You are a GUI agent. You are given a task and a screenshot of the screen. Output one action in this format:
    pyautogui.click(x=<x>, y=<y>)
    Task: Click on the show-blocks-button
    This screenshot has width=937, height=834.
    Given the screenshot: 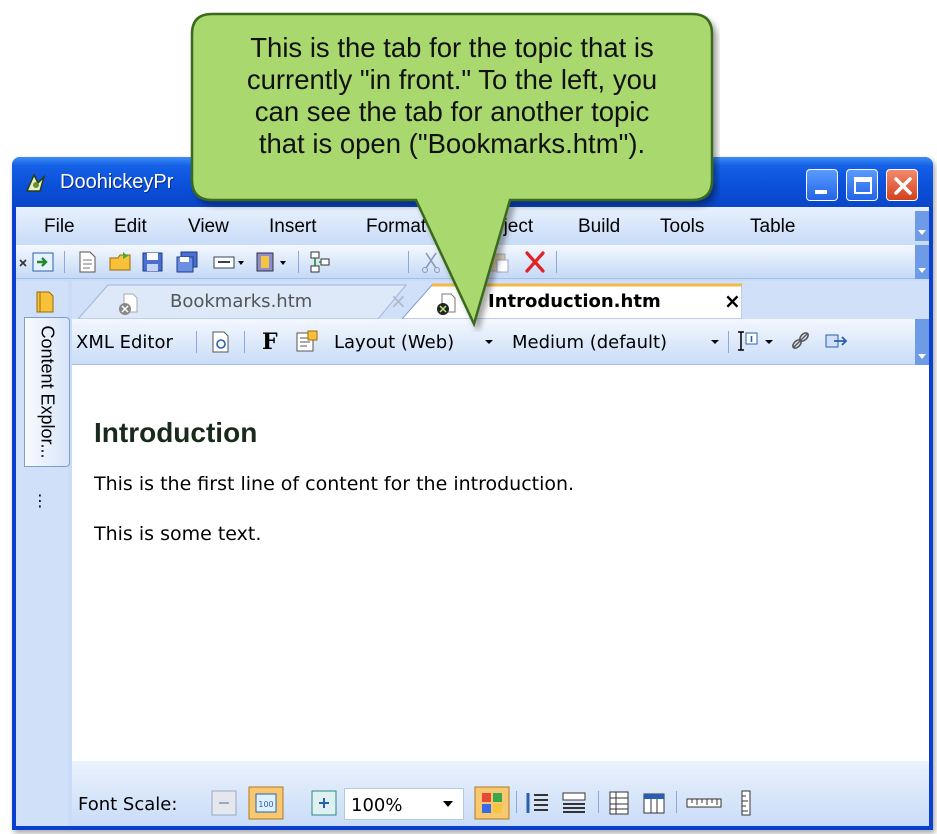 What is the action you would take?
    pyautogui.click(x=492, y=803)
    